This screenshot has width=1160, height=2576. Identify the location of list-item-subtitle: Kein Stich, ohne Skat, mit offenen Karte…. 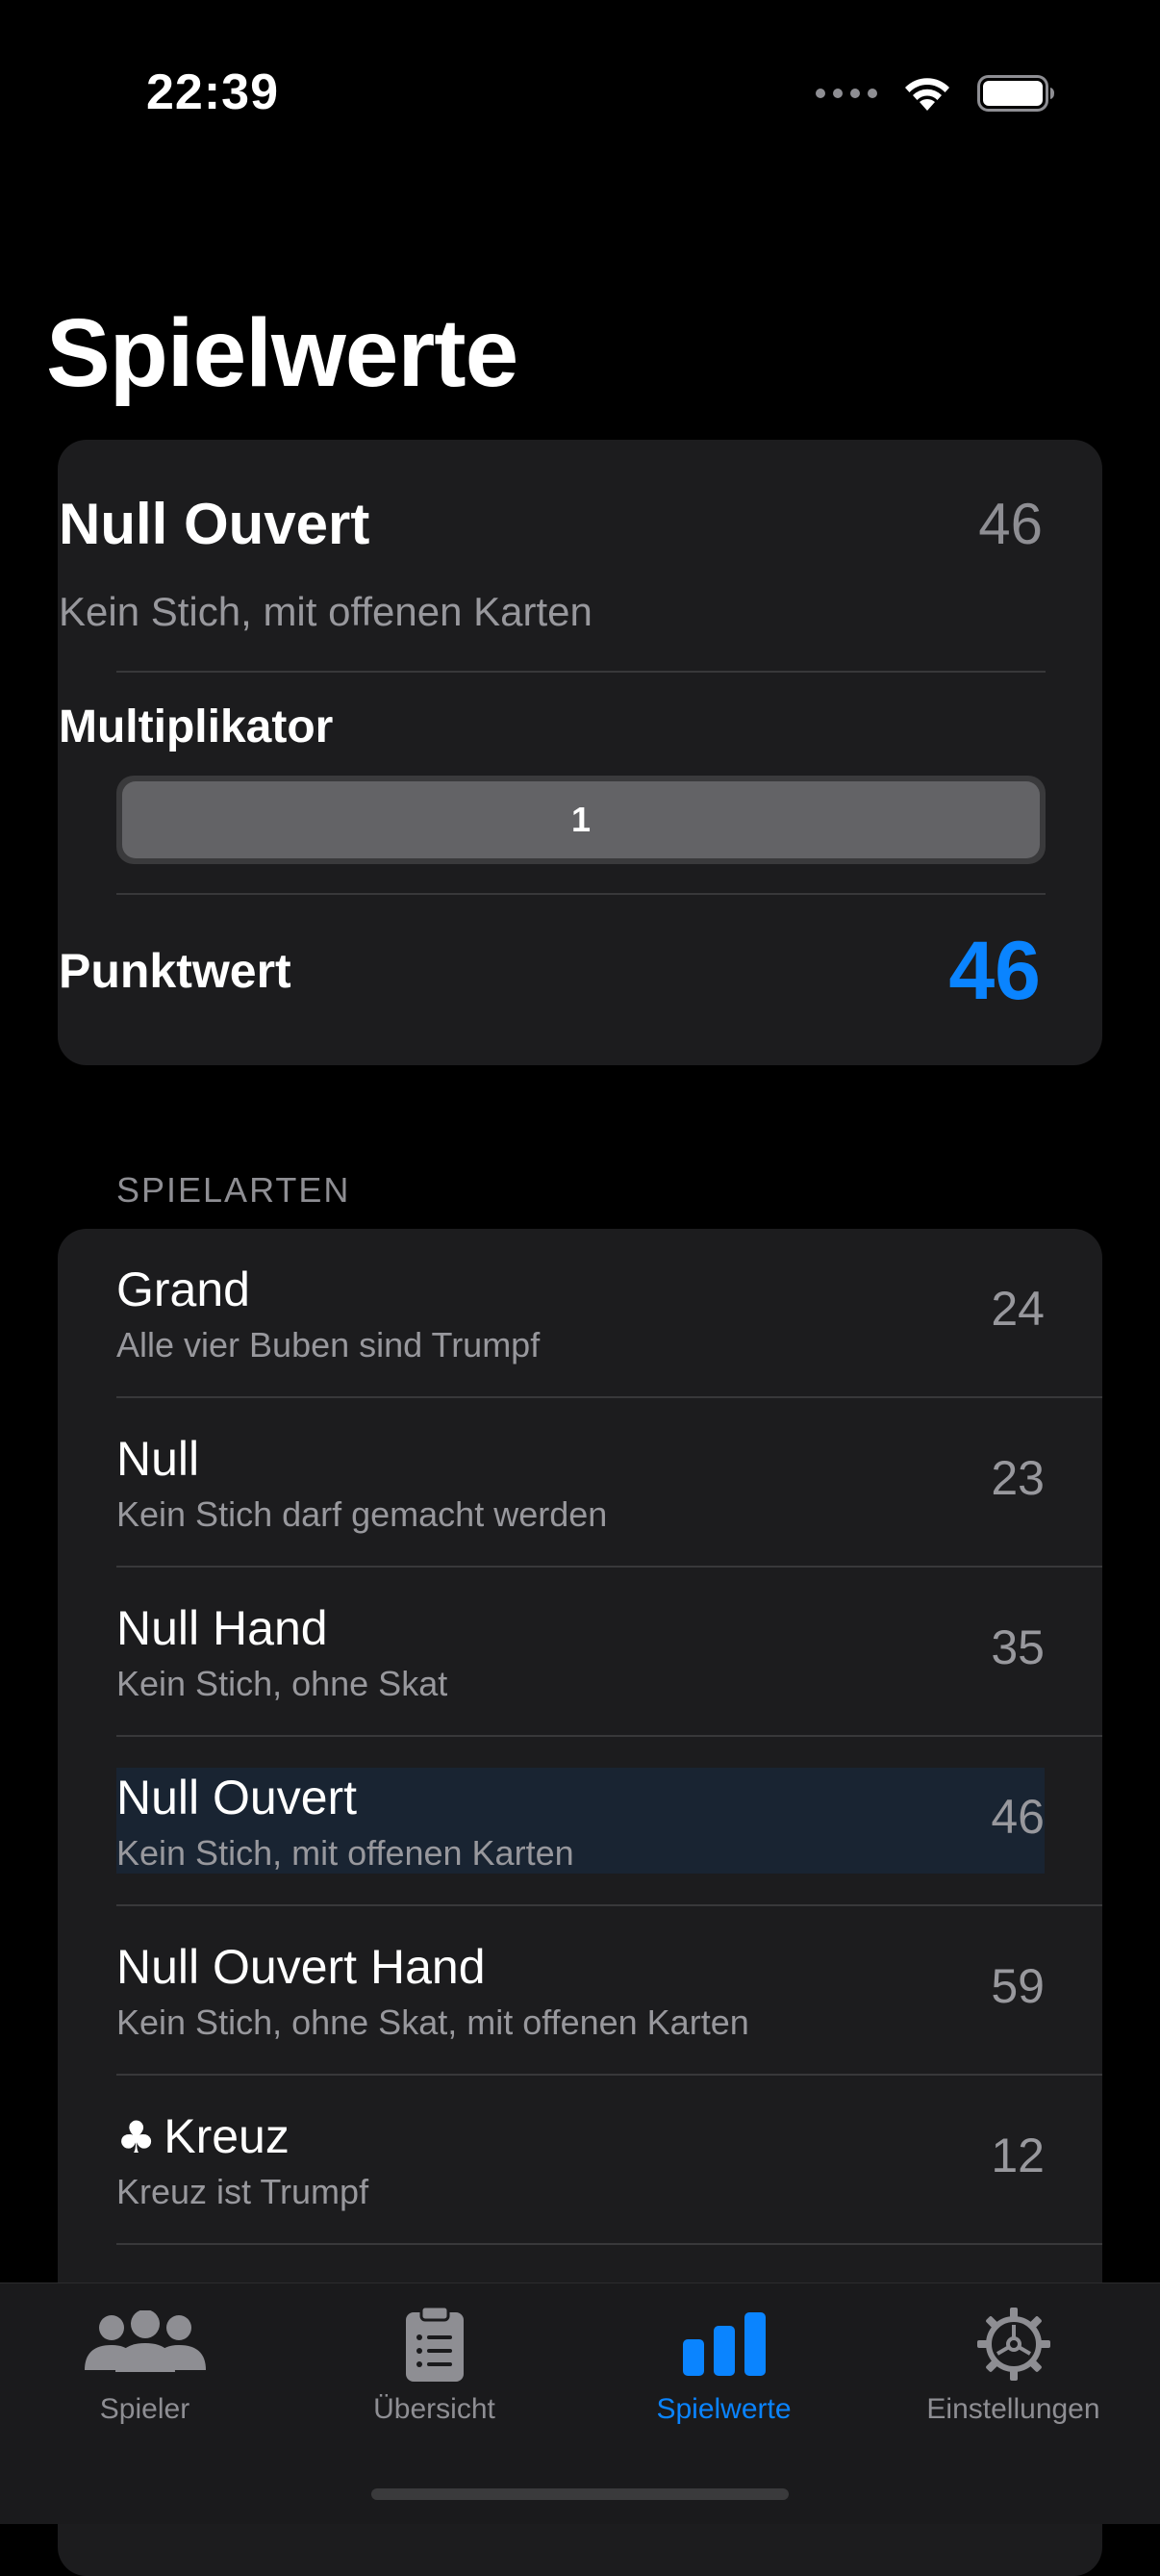
(432, 2022).